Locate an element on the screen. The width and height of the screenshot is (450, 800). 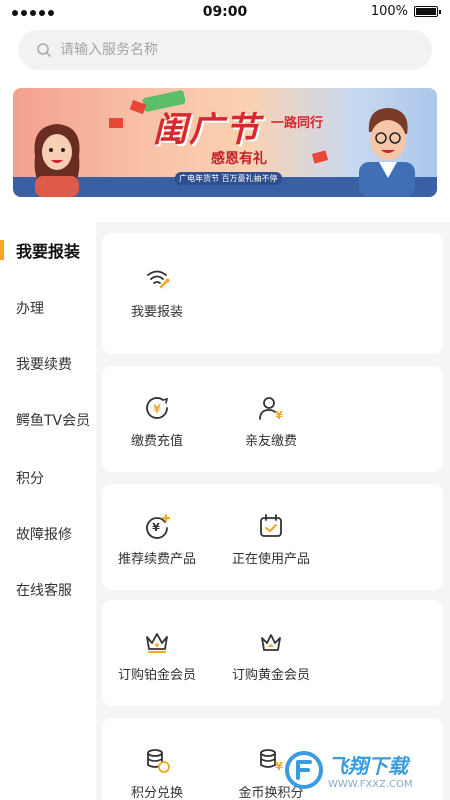
promo-banner: 闺广节 一路同行 感恩有礼 广电年货节 百万豪礼抽不停 is located at coordinates (225, 142).